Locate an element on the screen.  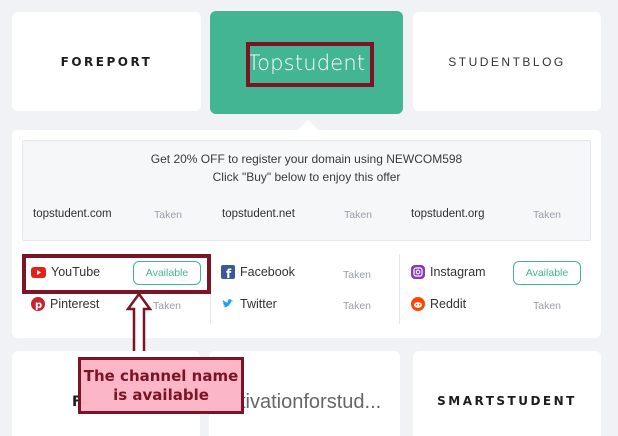
reddit-icon is located at coordinates (418, 304).